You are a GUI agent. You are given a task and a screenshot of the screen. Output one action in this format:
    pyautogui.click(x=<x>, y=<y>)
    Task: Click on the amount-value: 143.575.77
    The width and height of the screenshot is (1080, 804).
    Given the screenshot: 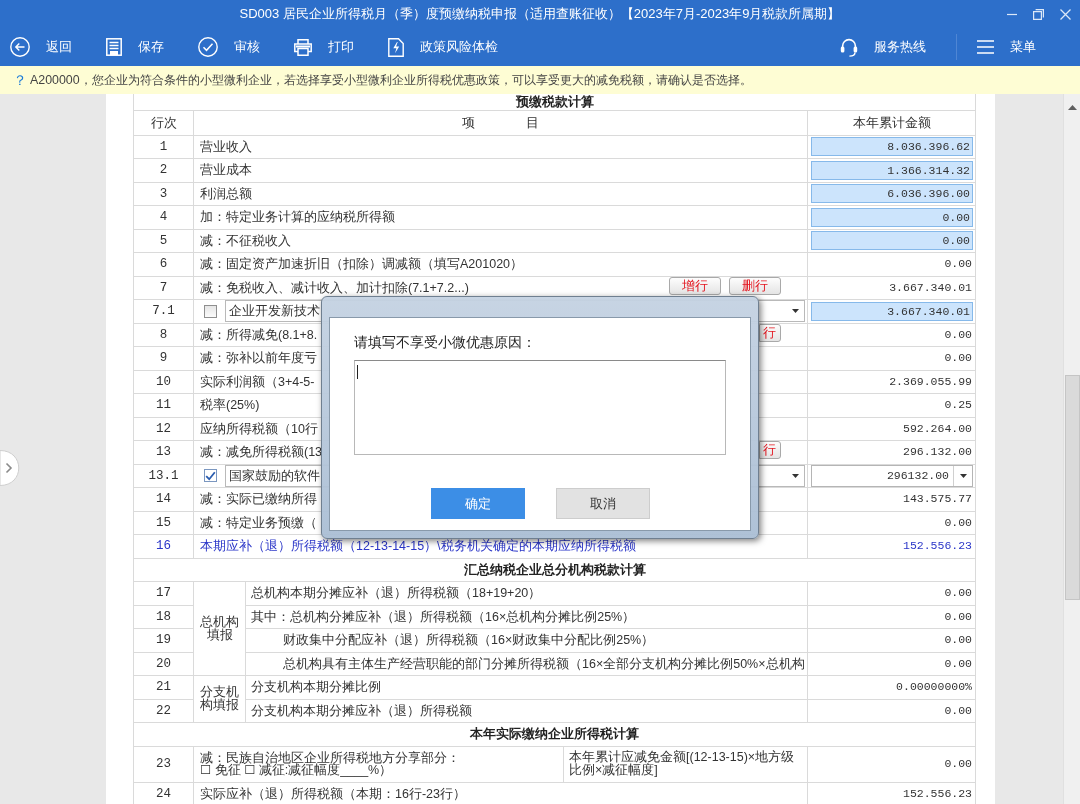 What is the action you would take?
    pyautogui.click(x=938, y=499)
    